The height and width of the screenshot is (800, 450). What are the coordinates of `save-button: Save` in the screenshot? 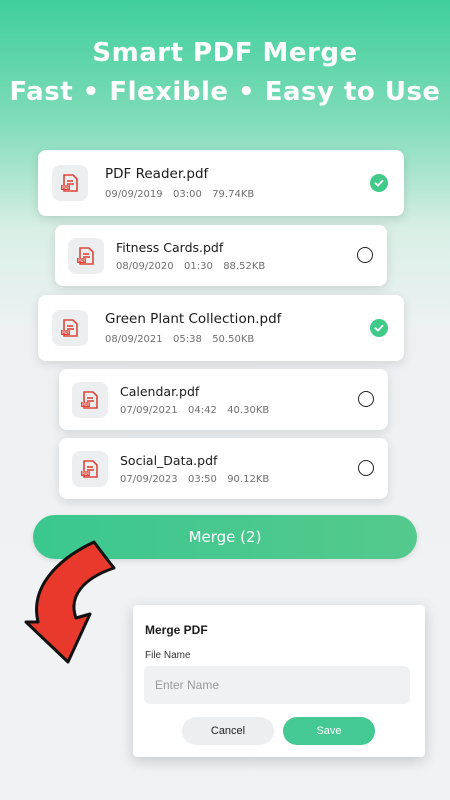 It's located at (329, 731).